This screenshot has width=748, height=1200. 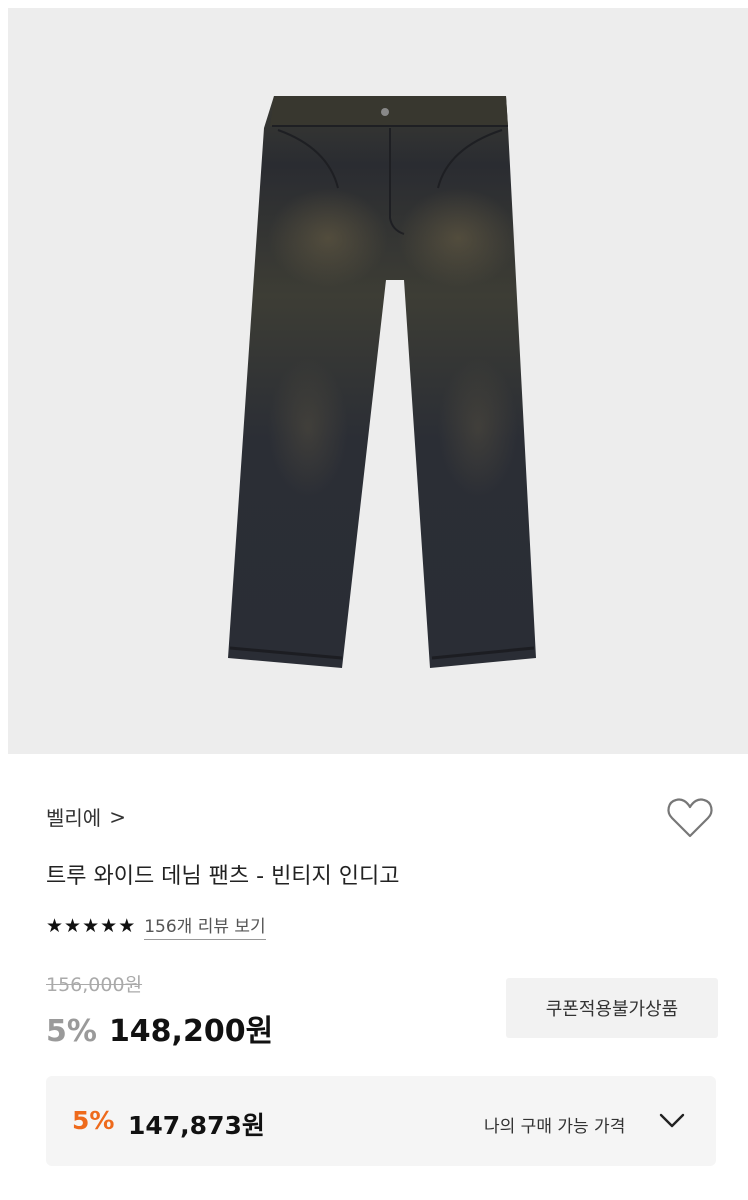 What do you see at coordinates (94, 985) in the screenshot?
I see `original-price: 156,000원` at bounding box center [94, 985].